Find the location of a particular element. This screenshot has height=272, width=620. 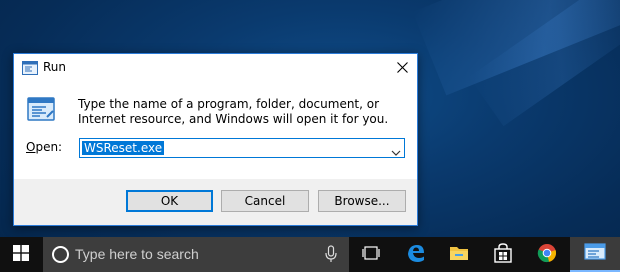

search-placeholder: Type here to search is located at coordinates (137, 254).